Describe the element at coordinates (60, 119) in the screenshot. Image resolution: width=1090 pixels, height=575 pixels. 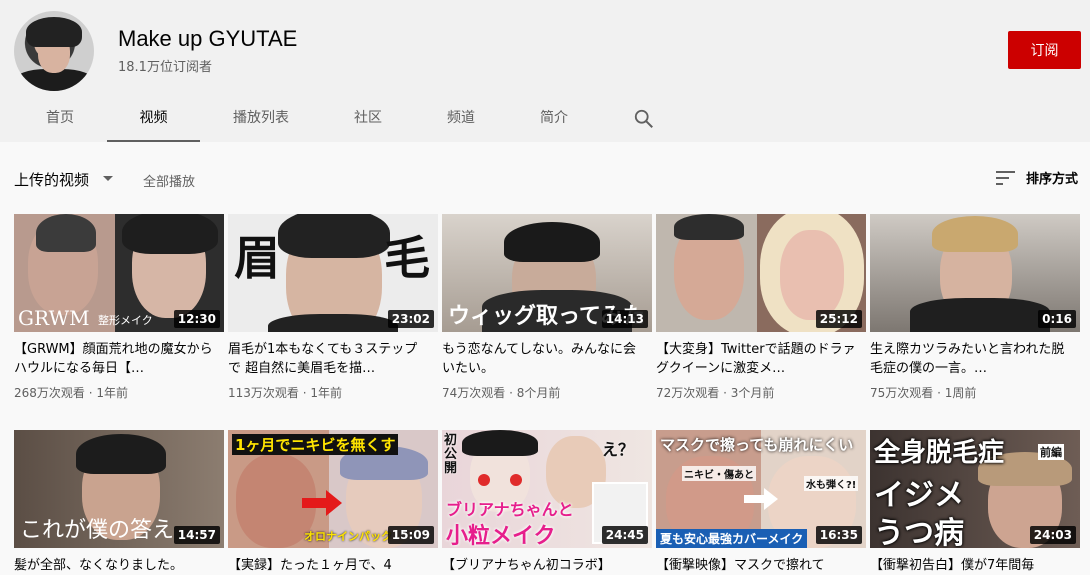
I see `tab-home: 首页` at that location.